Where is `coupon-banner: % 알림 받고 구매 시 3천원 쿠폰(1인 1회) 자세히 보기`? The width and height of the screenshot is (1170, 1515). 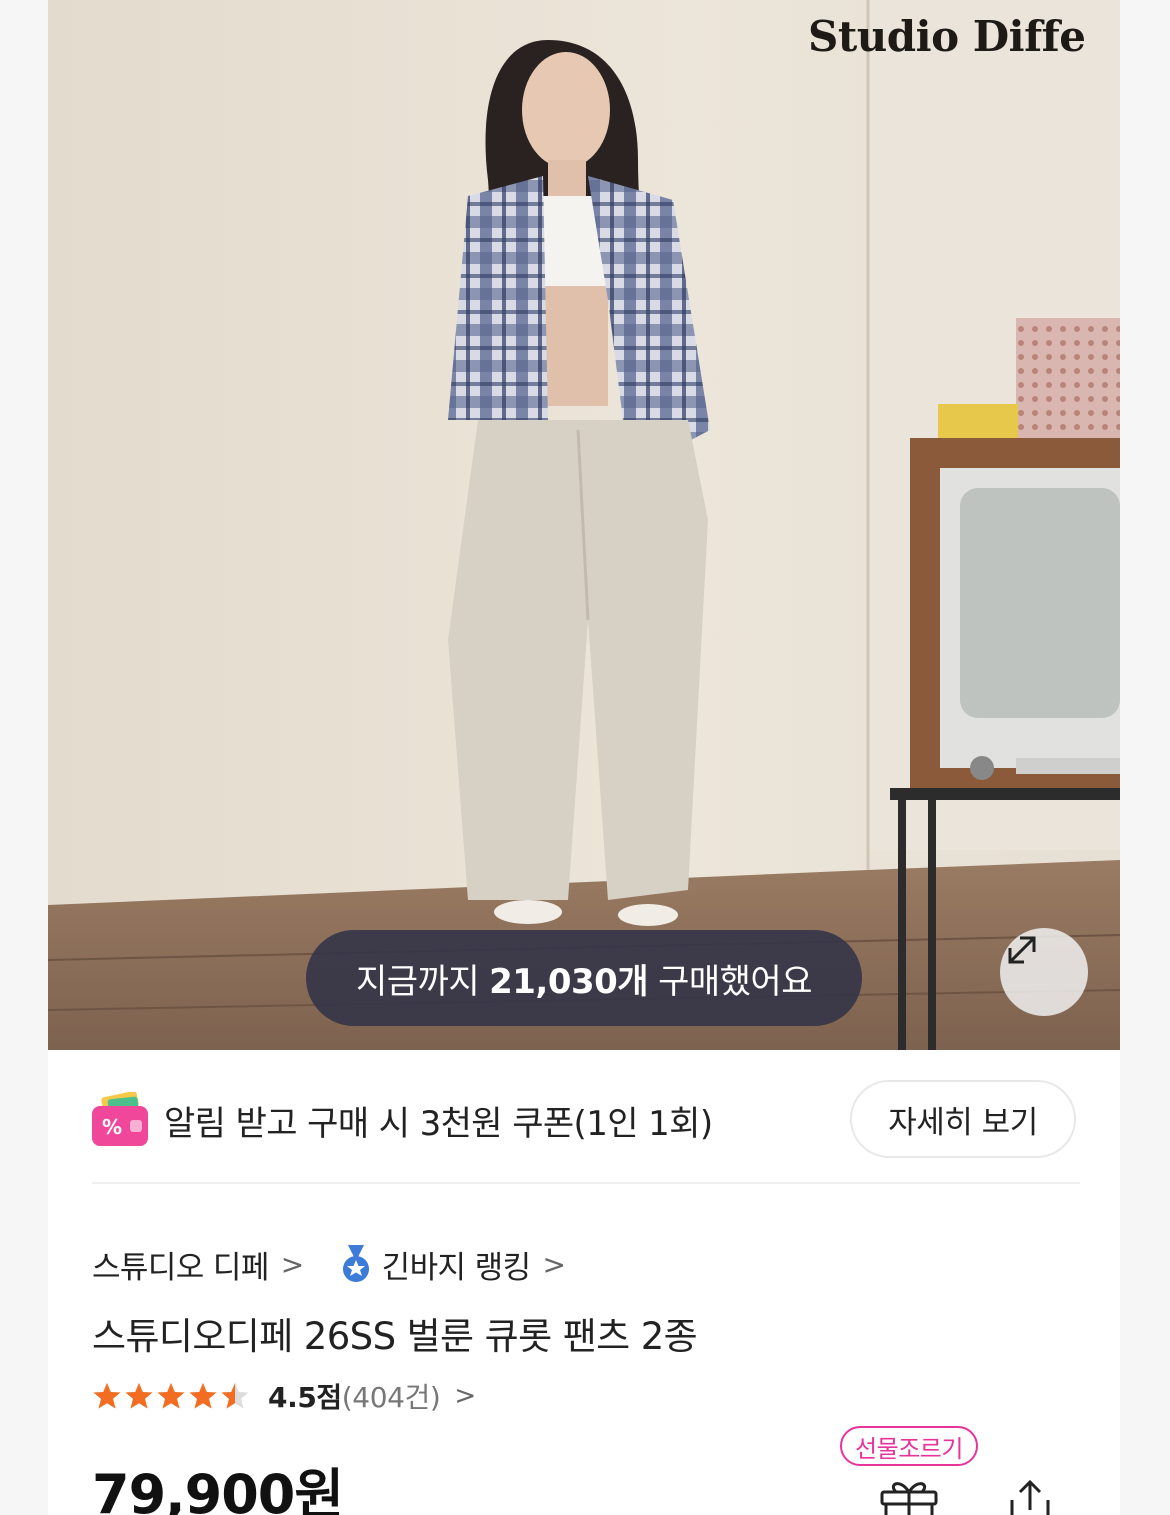 coupon-banner: % 알림 받고 구매 시 3천원 쿠폰(1인 1회) 자세히 보기 is located at coordinates (587, 1119).